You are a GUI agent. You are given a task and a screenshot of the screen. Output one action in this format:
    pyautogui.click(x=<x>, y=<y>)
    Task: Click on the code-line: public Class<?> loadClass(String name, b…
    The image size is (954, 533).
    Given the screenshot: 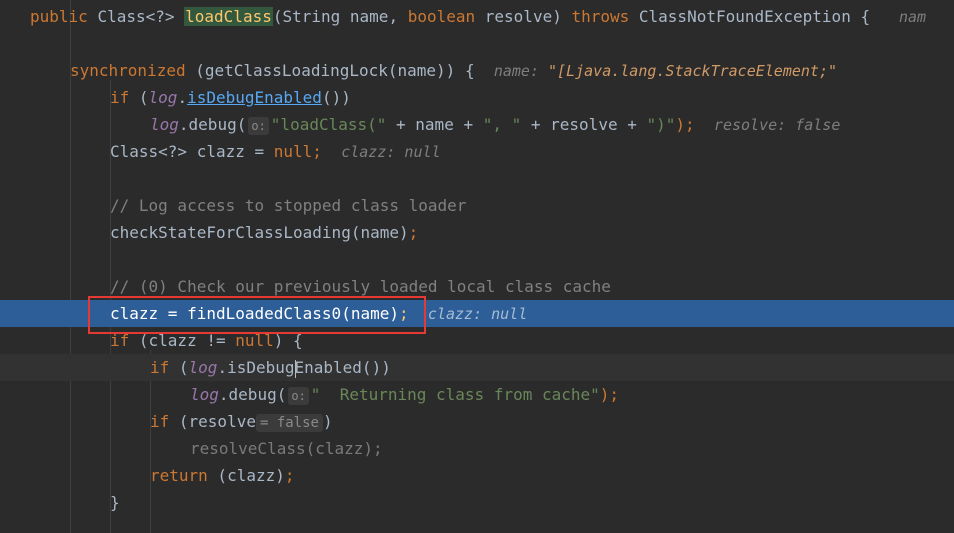 What is the action you would take?
    pyautogui.click(x=477, y=16)
    